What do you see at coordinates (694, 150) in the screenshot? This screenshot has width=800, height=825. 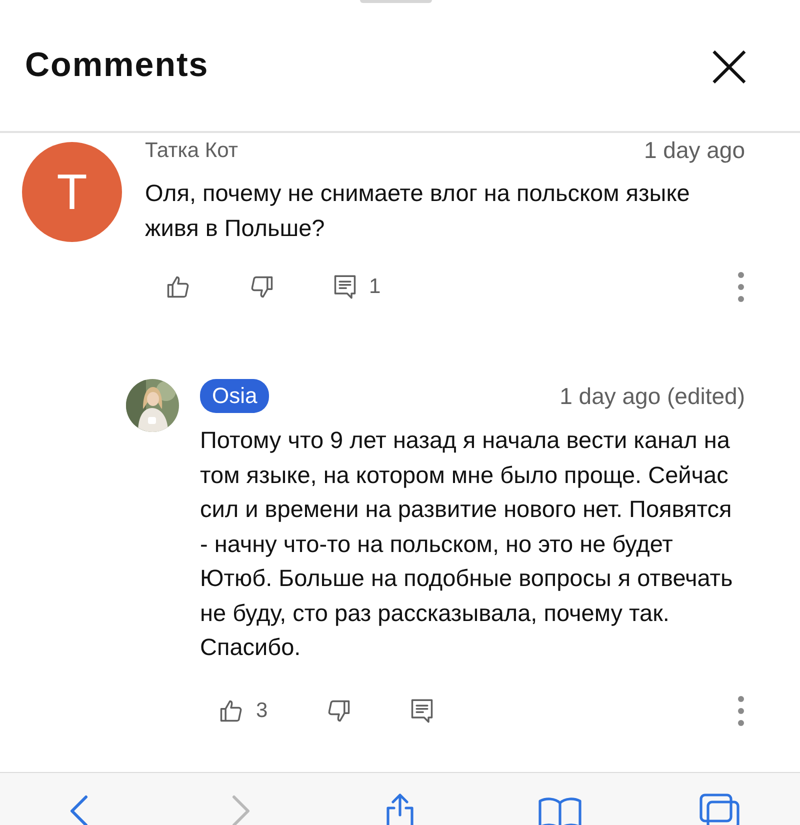 I see `comment-time: 1 day ago` at bounding box center [694, 150].